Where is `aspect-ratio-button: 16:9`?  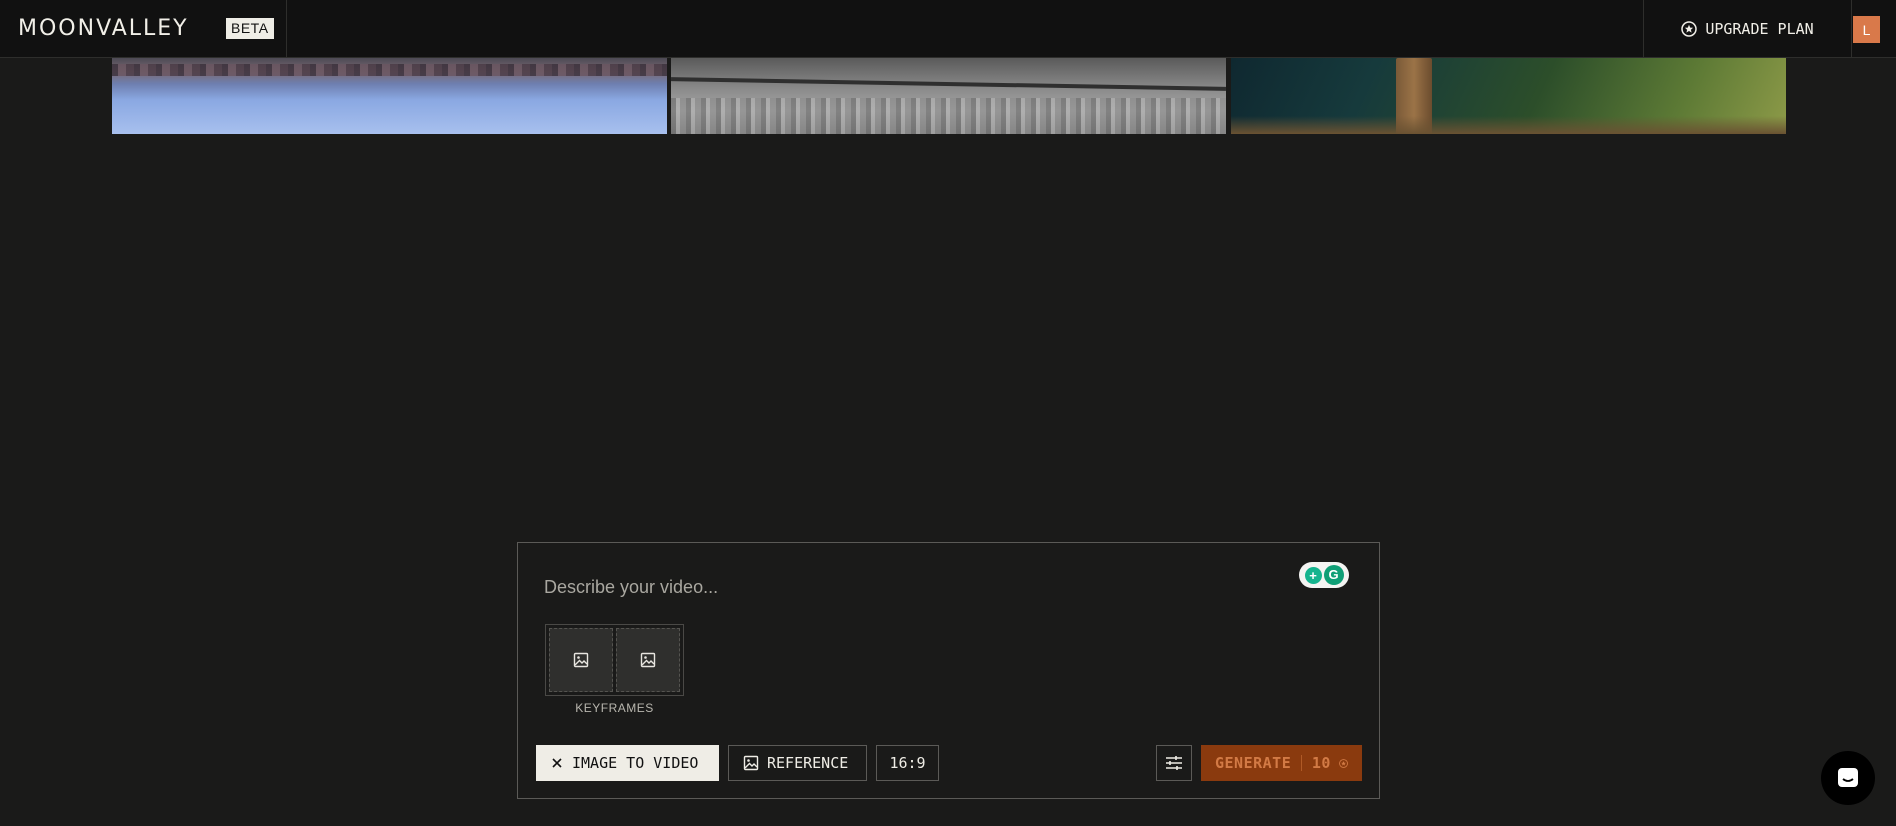
aspect-ratio-button: 16:9 is located at coordinates (907, 763).